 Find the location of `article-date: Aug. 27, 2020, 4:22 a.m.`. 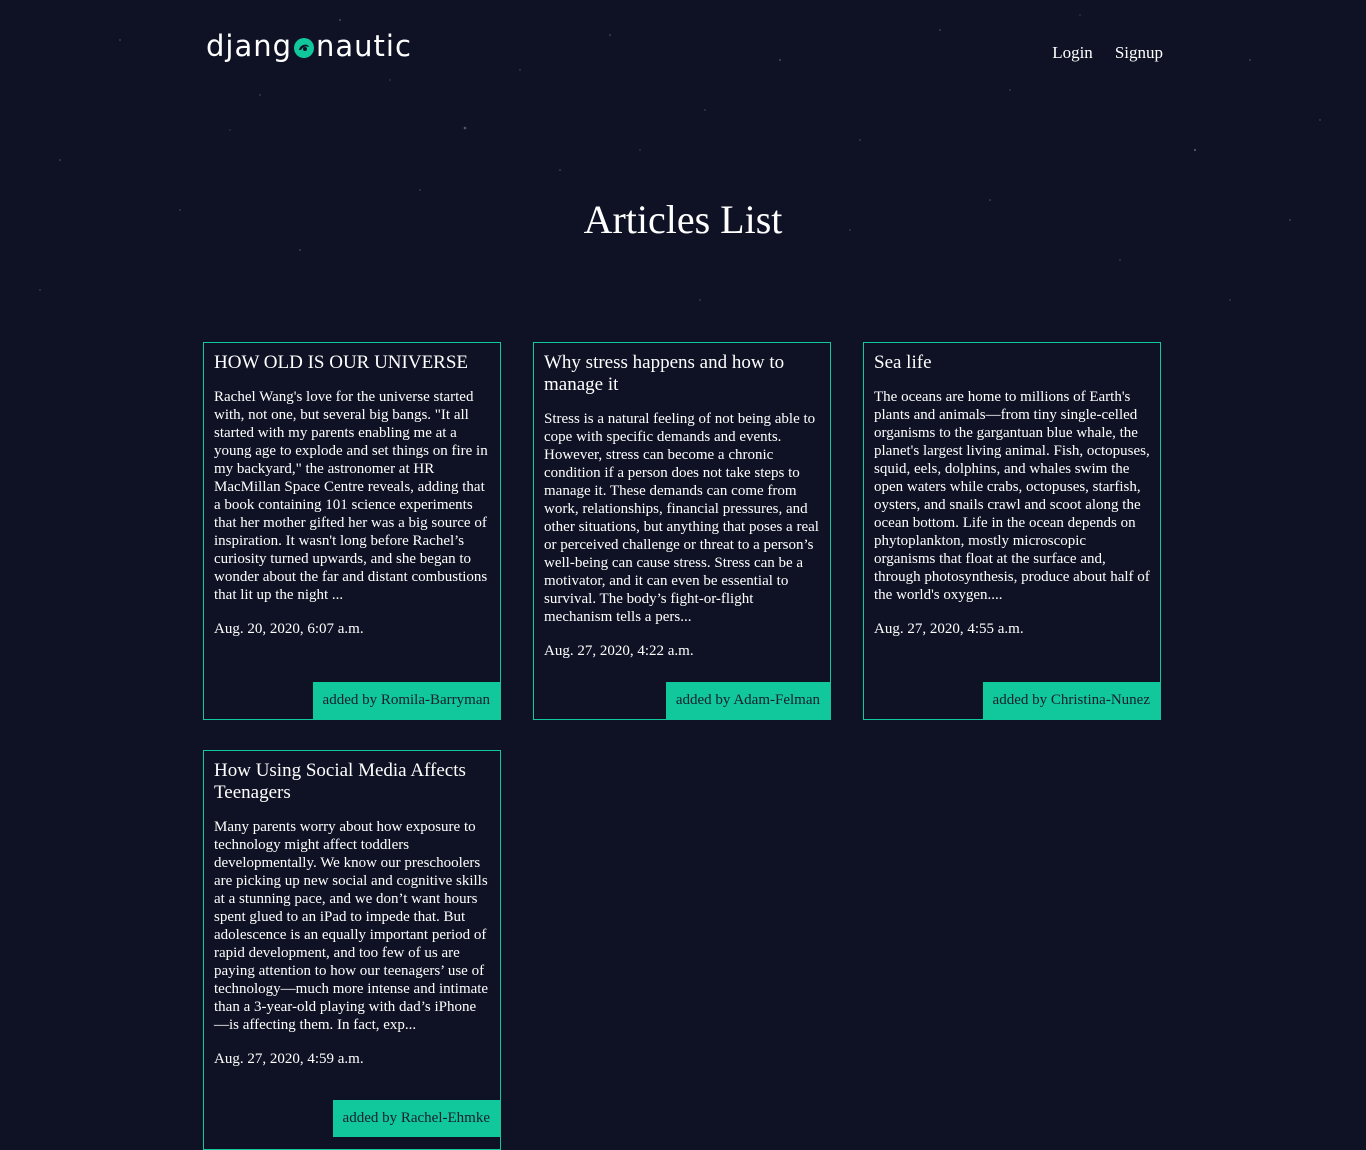

article-date: Aug. 27, 2020, 4:22 a.m. is located at coordinates (619, 651).